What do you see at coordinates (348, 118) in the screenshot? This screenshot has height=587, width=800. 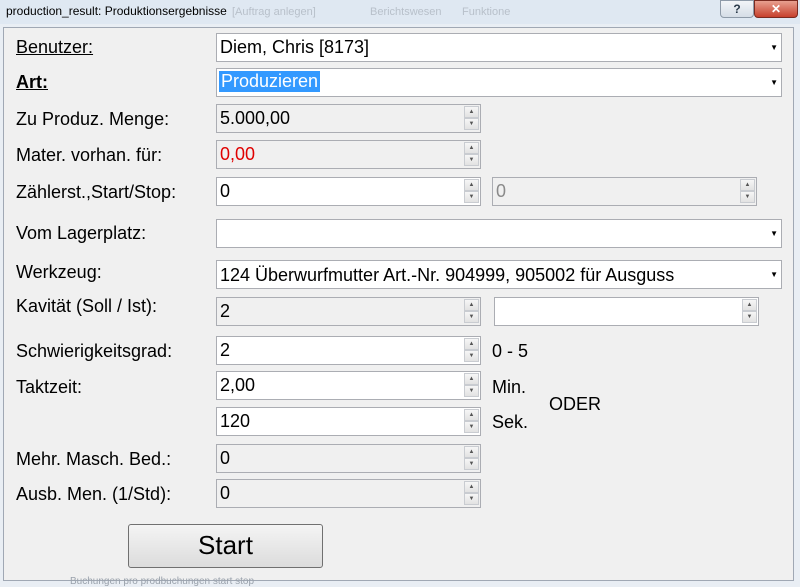 I see `menge-stepper: 5.000,00 ▲ ▼` at bounding box center [348, 118].